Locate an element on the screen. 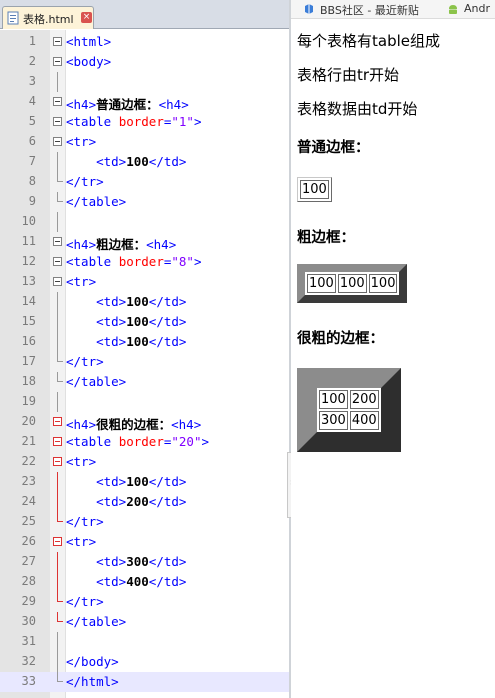  code-line: 21 <table border="20"> is located at coordinates (144, 442).